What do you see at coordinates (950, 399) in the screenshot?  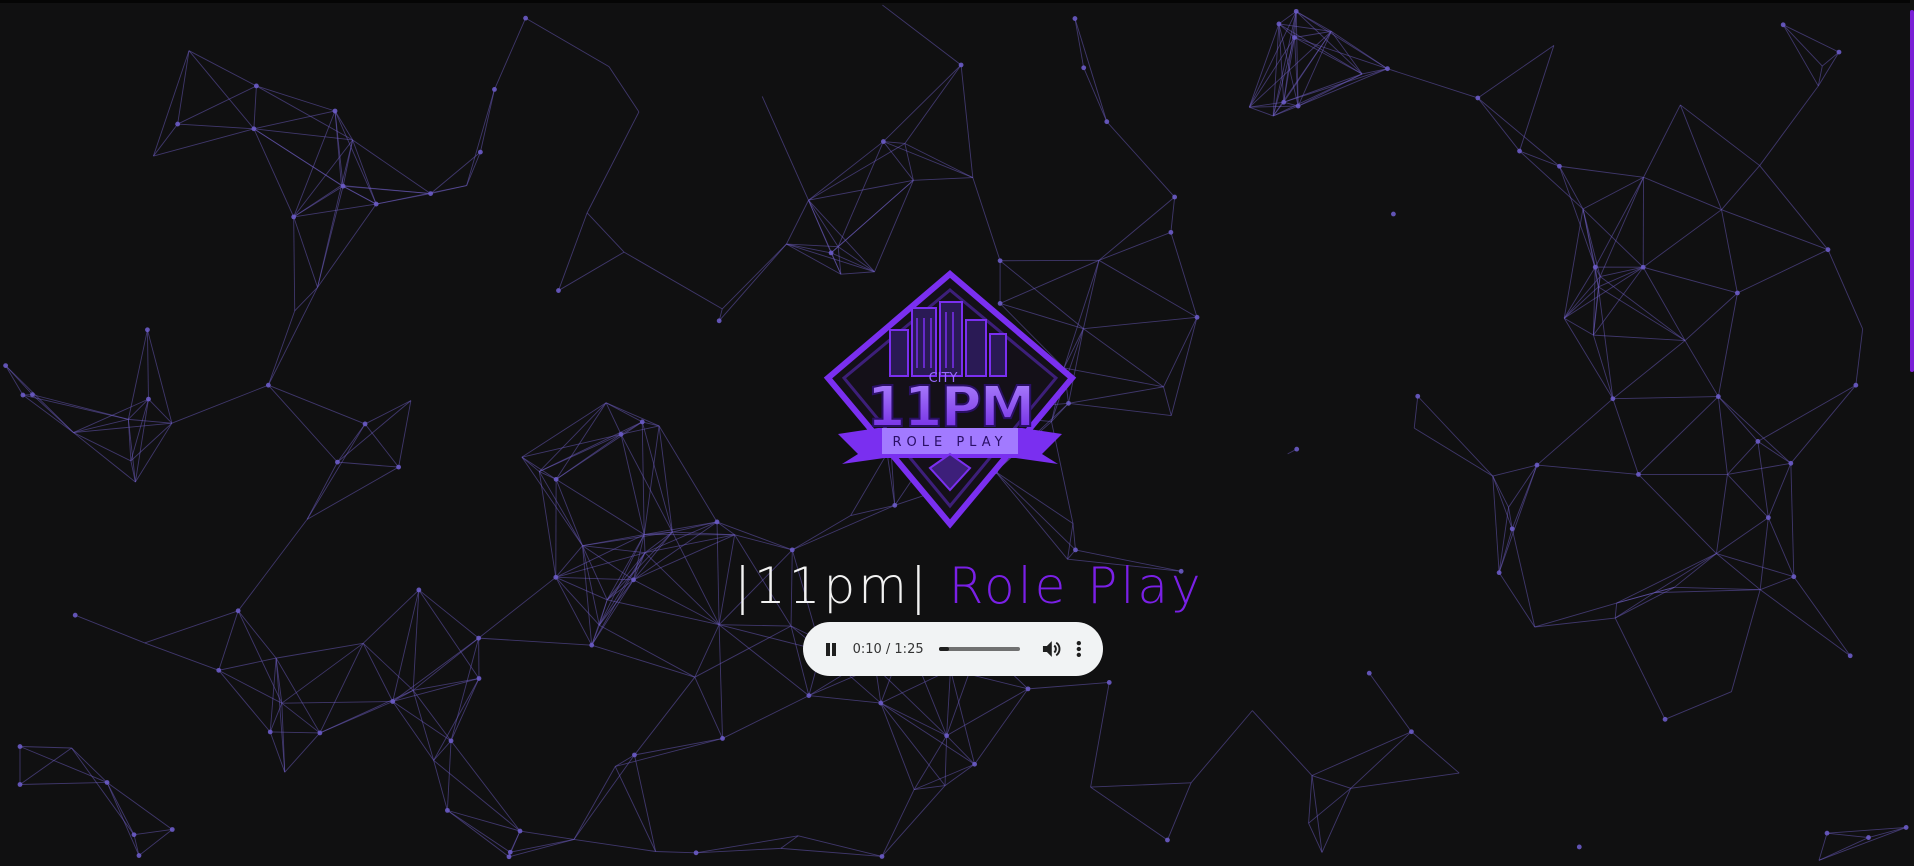 I see `city-11pm-logo: CITY 11PM ROLE PLAY` at bounding box center [950, 399].